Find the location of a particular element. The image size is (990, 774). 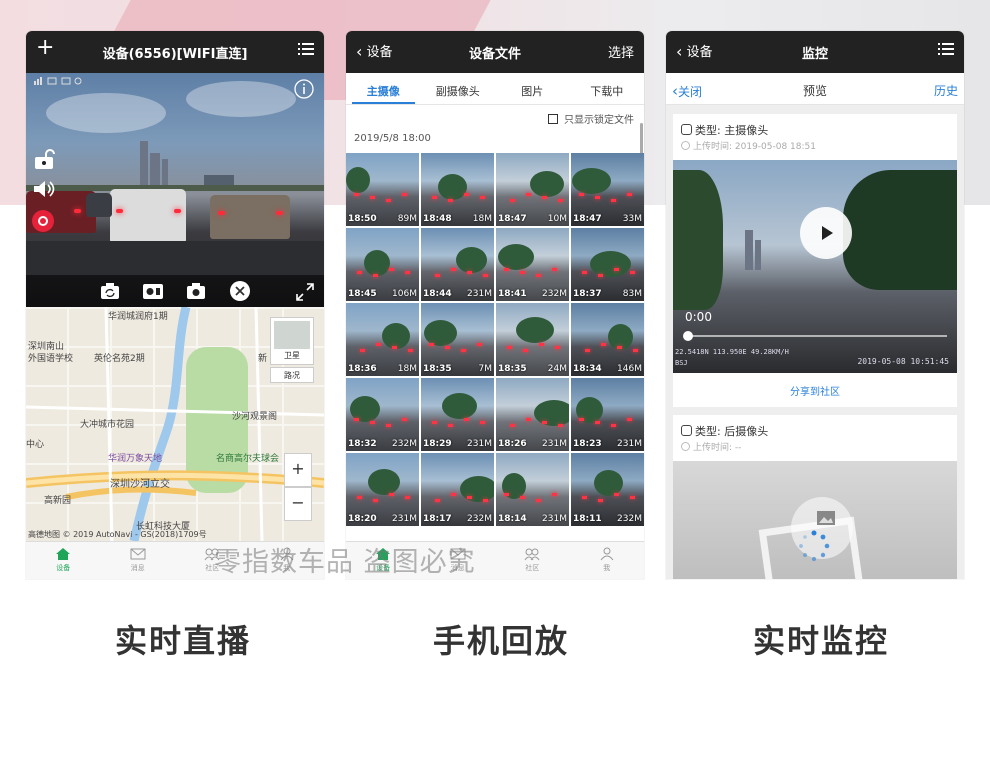

traffic-label: 路况 is located at coordinates (292, 375).